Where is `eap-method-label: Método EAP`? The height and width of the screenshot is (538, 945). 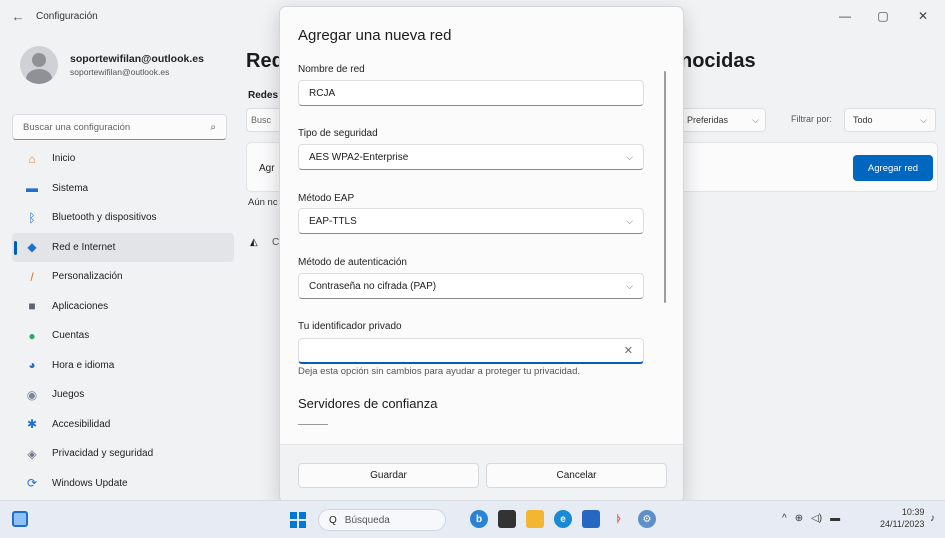
eap-method-label: Método EAP is located at coordinates (326, 198).